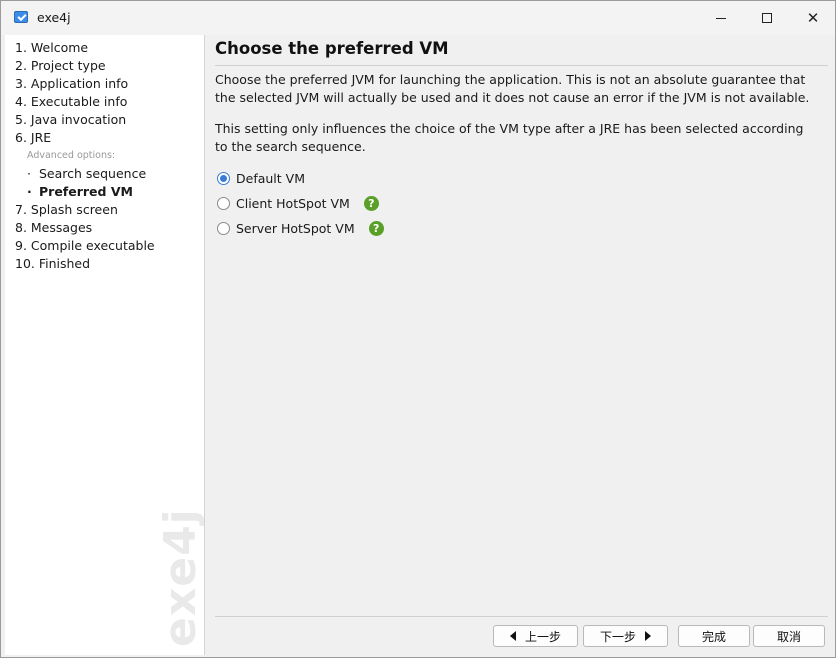 The width and height of the screenshot is (838, 660). What do you see at coordinates (51, 47) in the screenshot?
I see `step-welcome: 1. Welcome` at bounding box center [51, 47].